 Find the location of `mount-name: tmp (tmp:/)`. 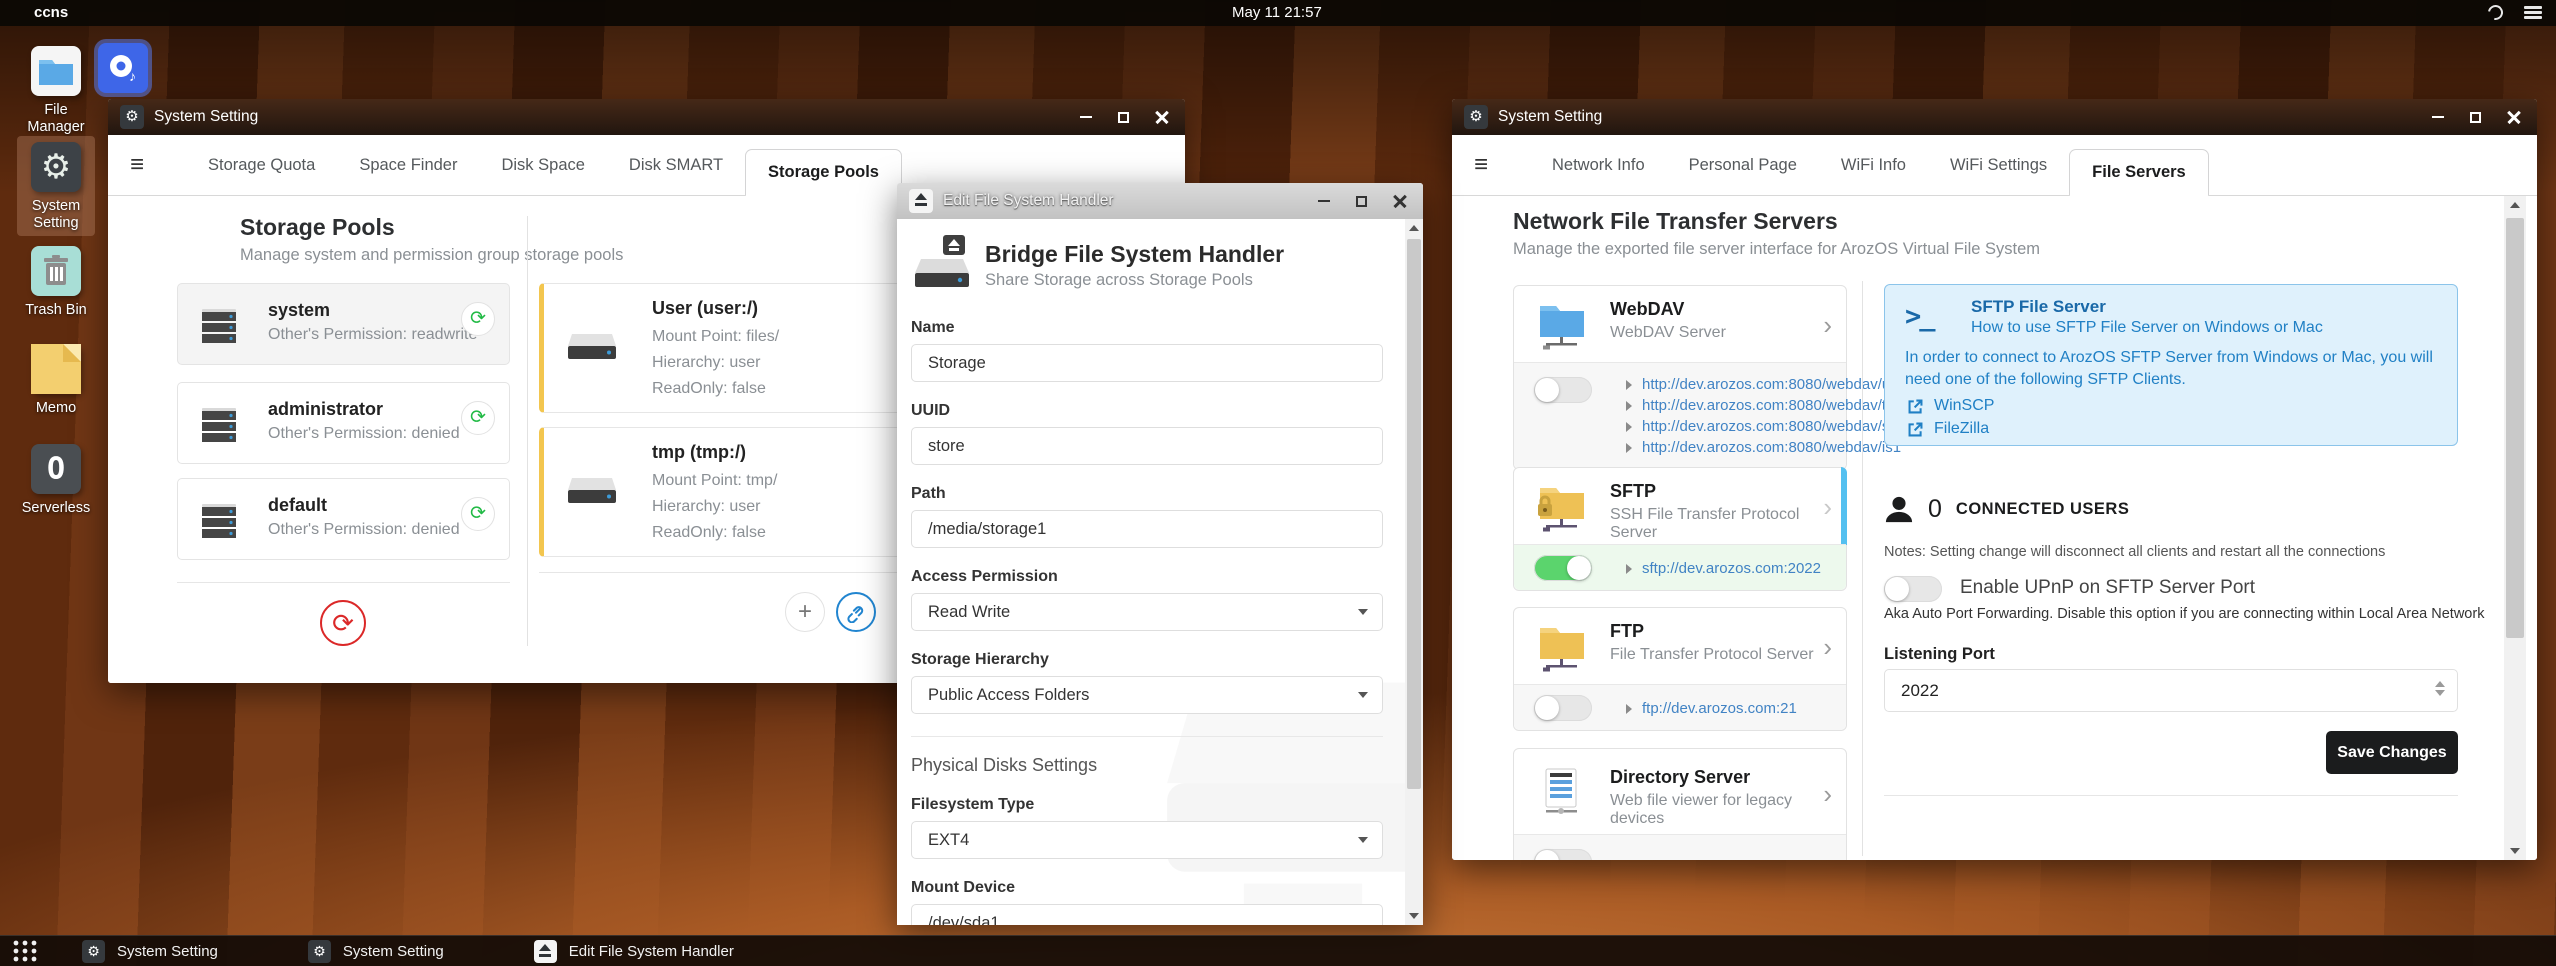

mount-name: tmp (tmp:/) is located at coordinates (699, 452).